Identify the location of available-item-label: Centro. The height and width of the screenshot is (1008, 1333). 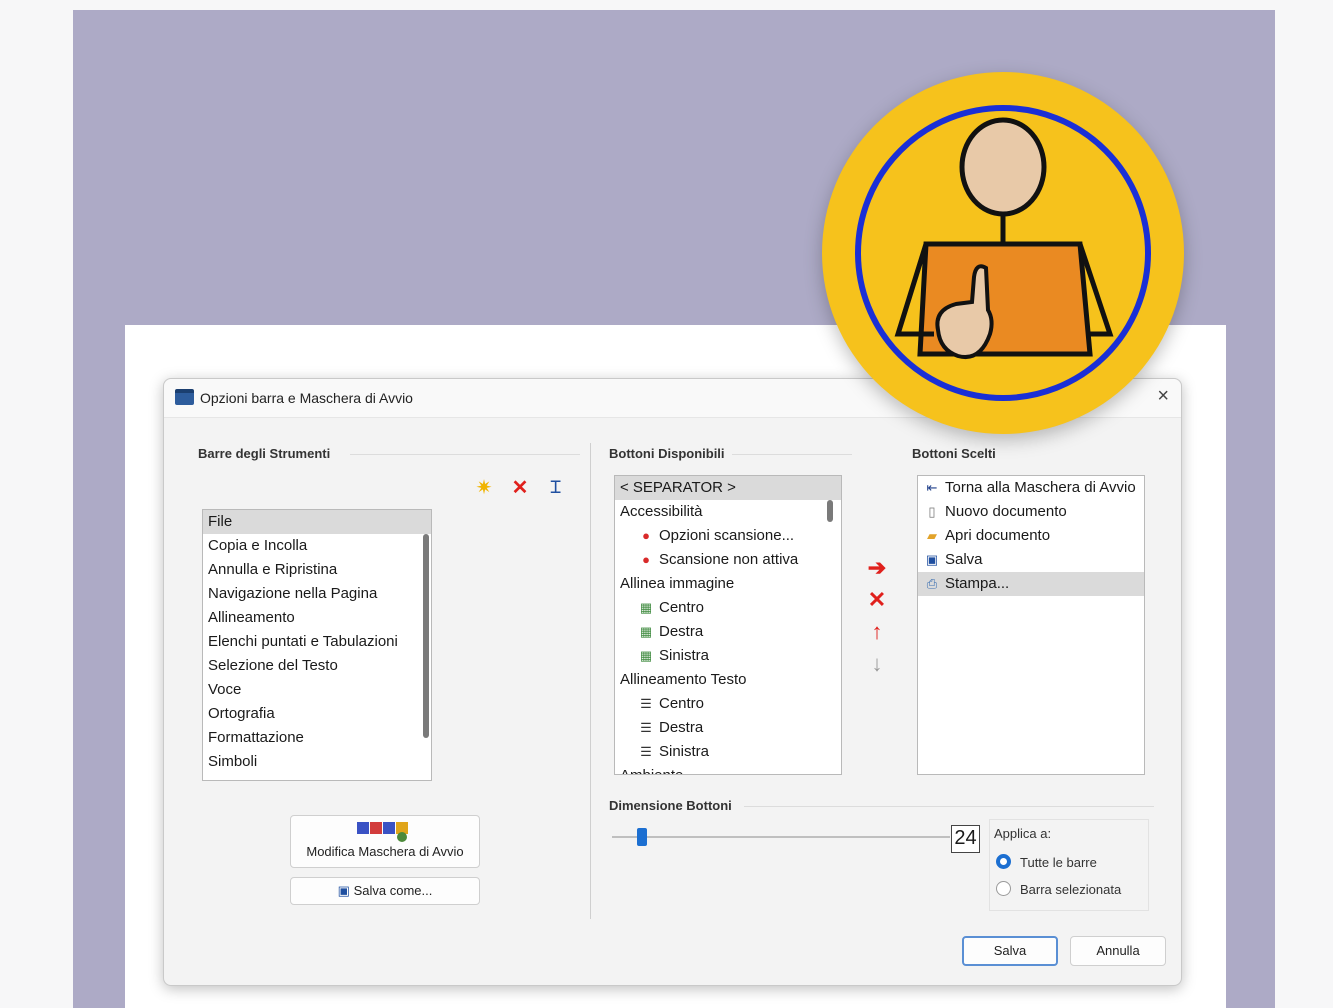
(682, 703).